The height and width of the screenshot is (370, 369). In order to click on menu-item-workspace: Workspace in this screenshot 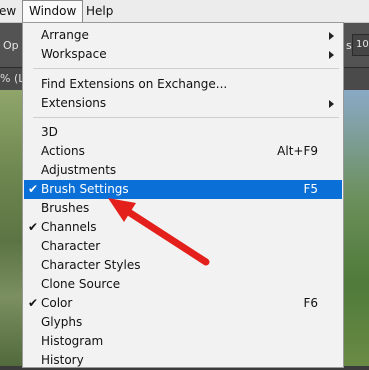, I will do `click(183, 54)`.